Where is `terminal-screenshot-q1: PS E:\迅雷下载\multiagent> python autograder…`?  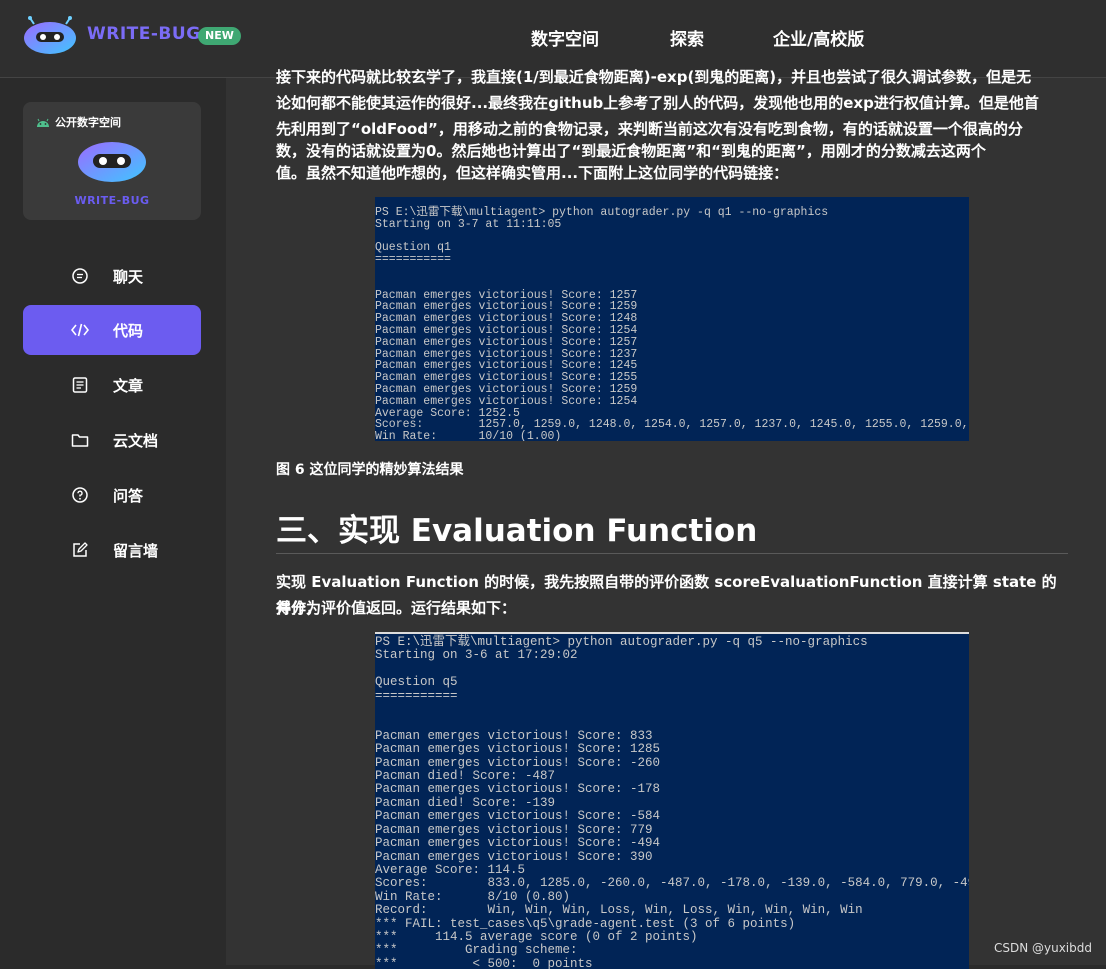
terminal-screenshot-q1: PS E:\迅雷下载\multiagent> python autograder… is located at coordinates (672, 319).